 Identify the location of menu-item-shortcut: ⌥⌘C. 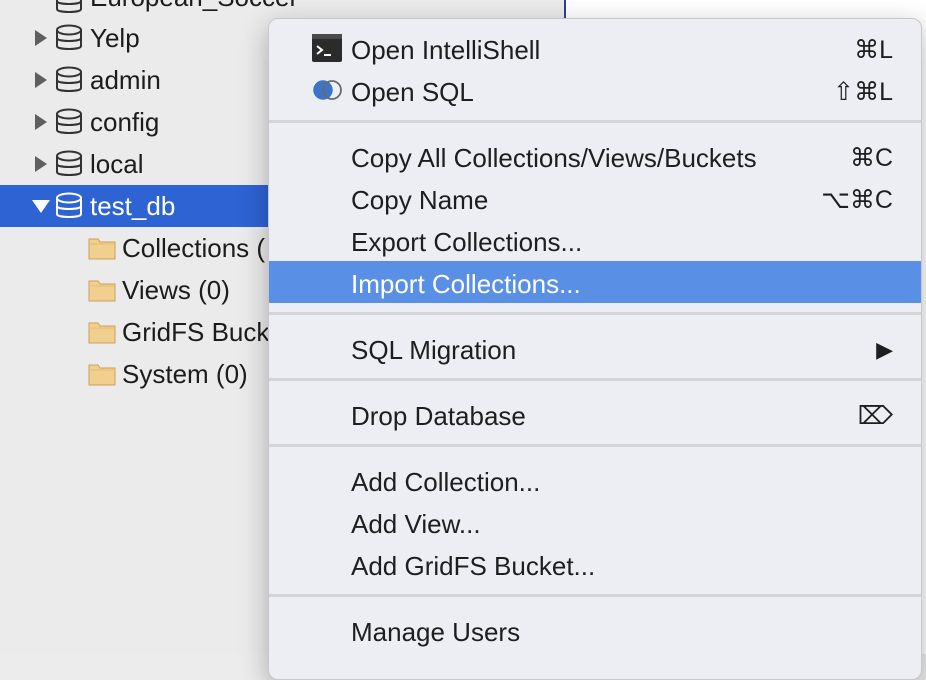
(857, 200).